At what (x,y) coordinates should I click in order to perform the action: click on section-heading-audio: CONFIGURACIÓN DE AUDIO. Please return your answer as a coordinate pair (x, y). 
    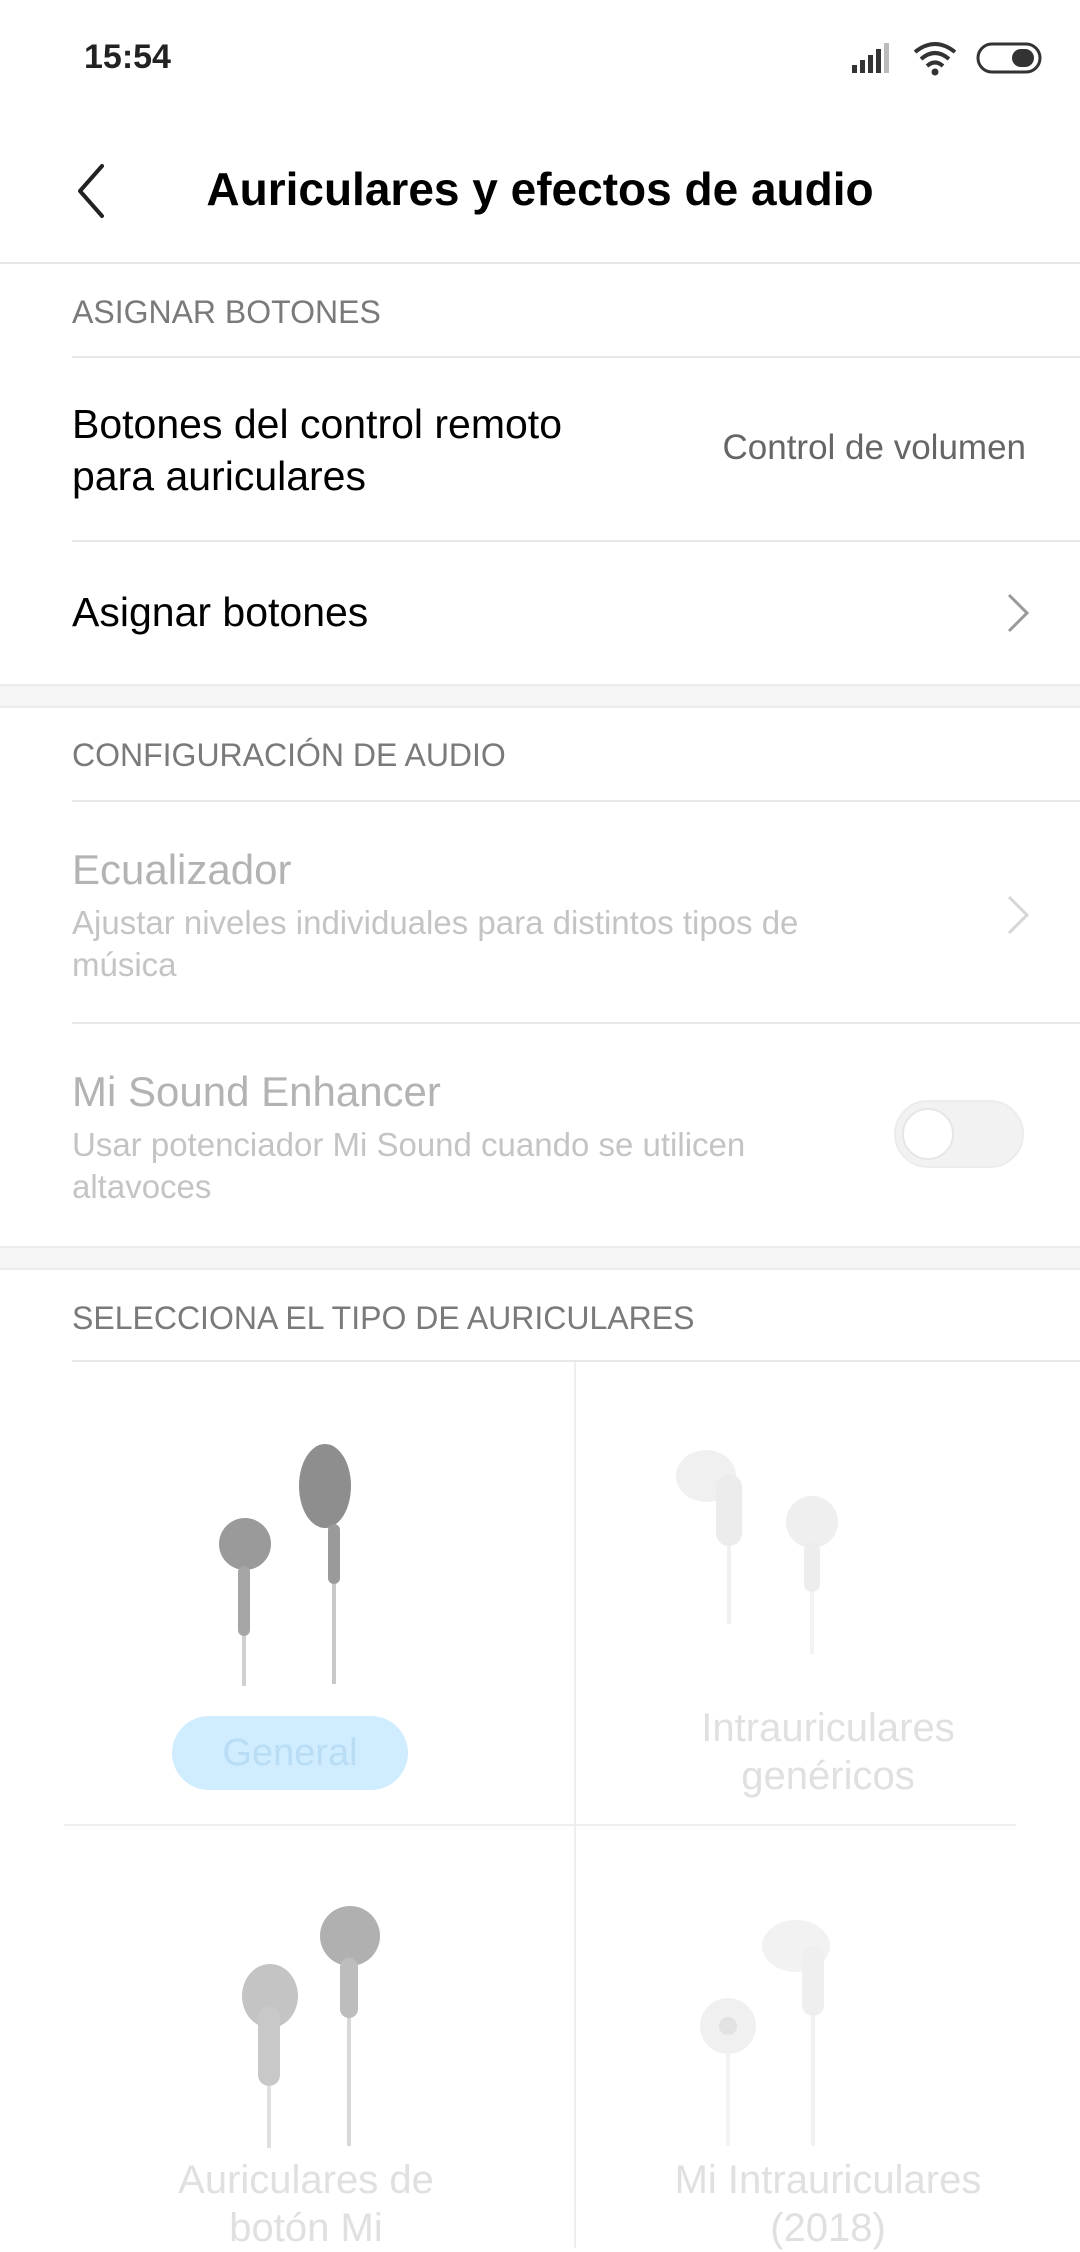
    Looking at the image, I should click on (289, 755).